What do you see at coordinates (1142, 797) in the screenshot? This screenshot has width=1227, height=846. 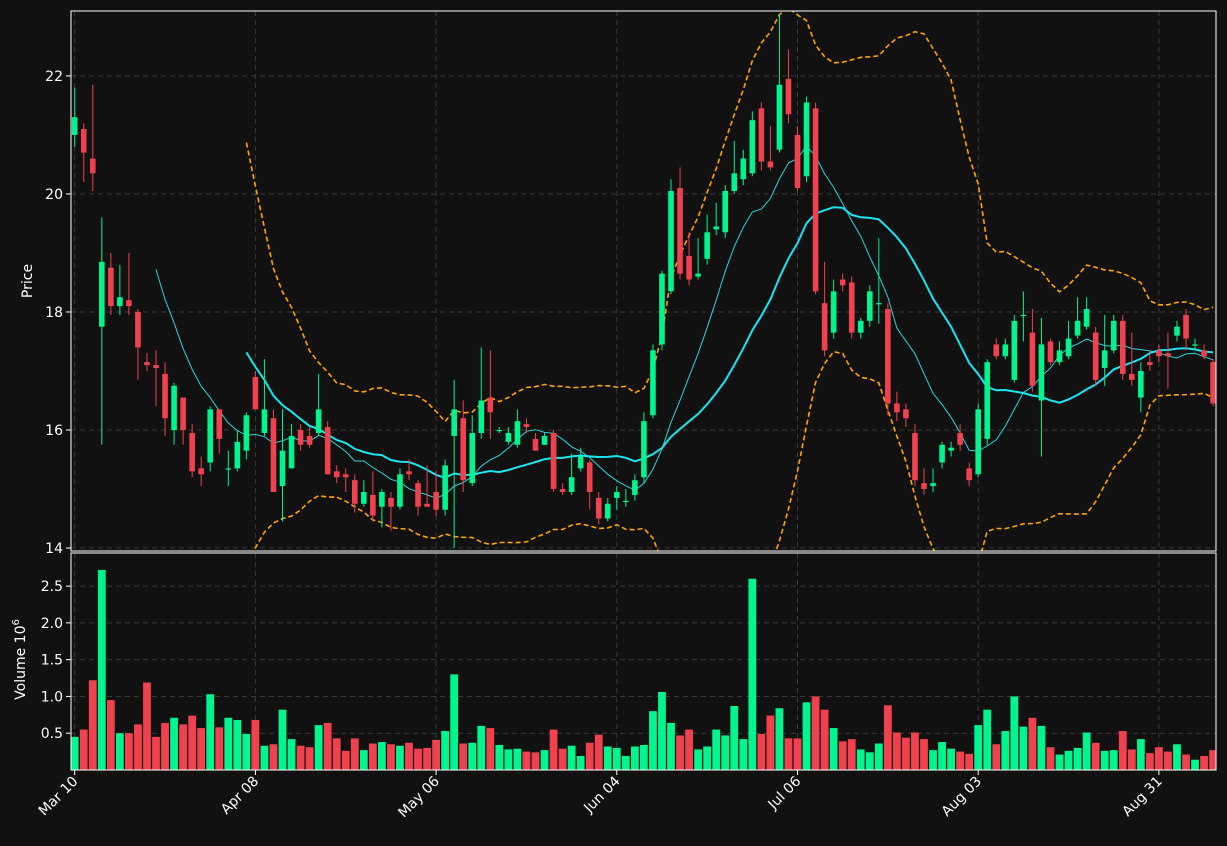 I see `x-tick-label: Aug 31` at bounding box center [1142, 797].